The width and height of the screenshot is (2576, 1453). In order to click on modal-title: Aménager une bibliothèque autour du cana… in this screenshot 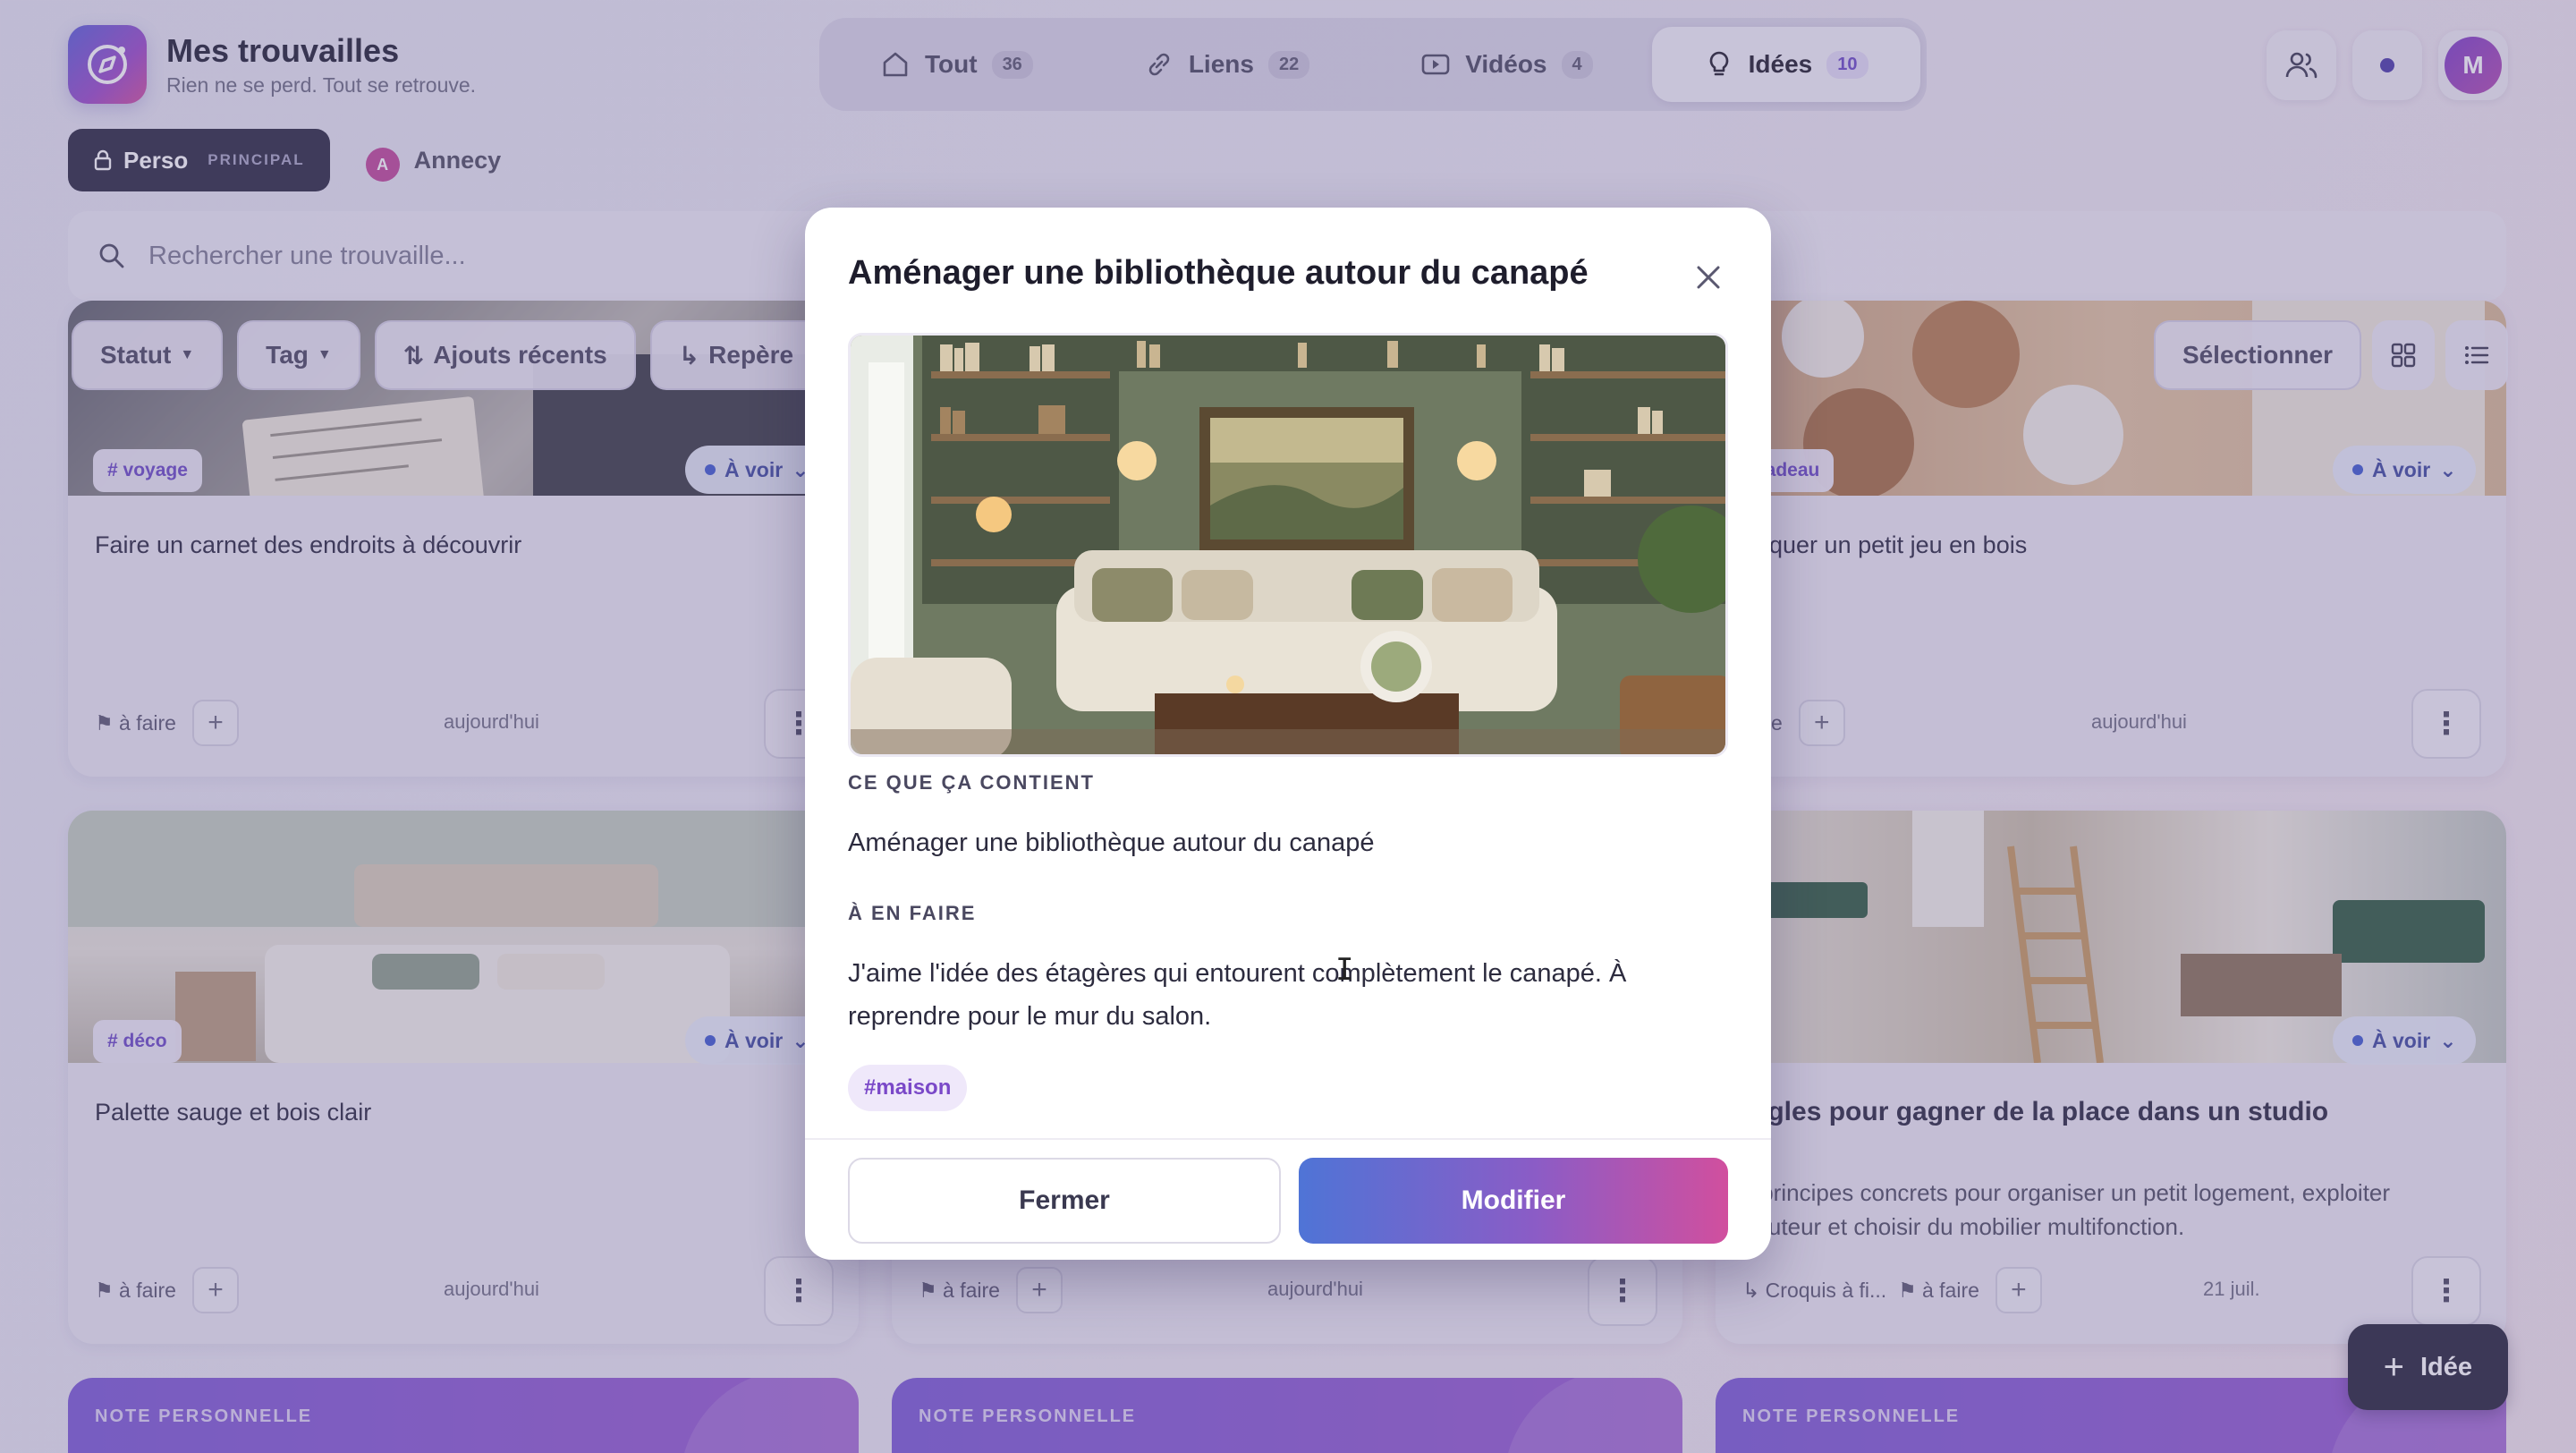, I will do `click(1218, 273)`.